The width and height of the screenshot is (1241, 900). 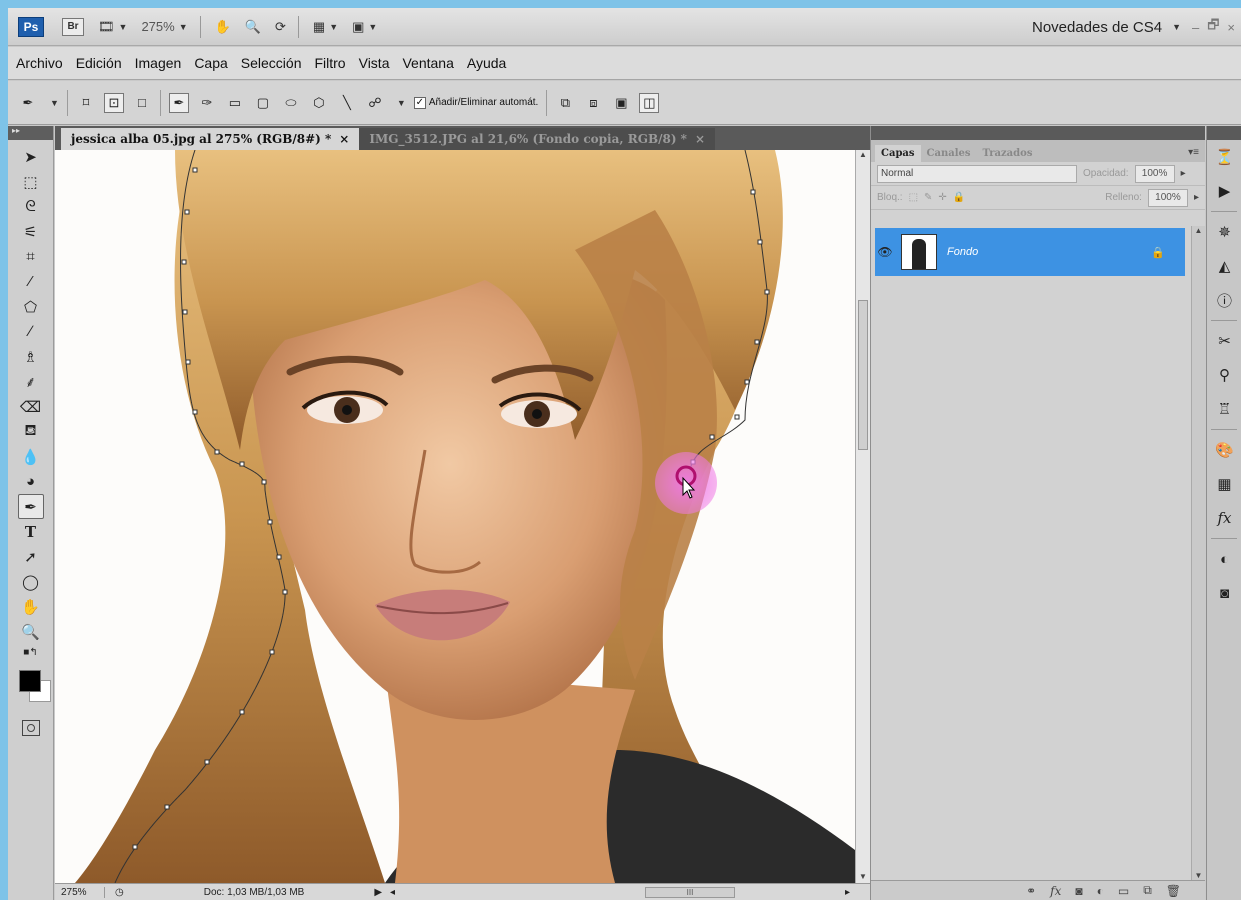 What do you see at coordinates (253, 27) in the screenshot?
I see `zoom-tool-button: 🔍` at bounding box center [253, 27].